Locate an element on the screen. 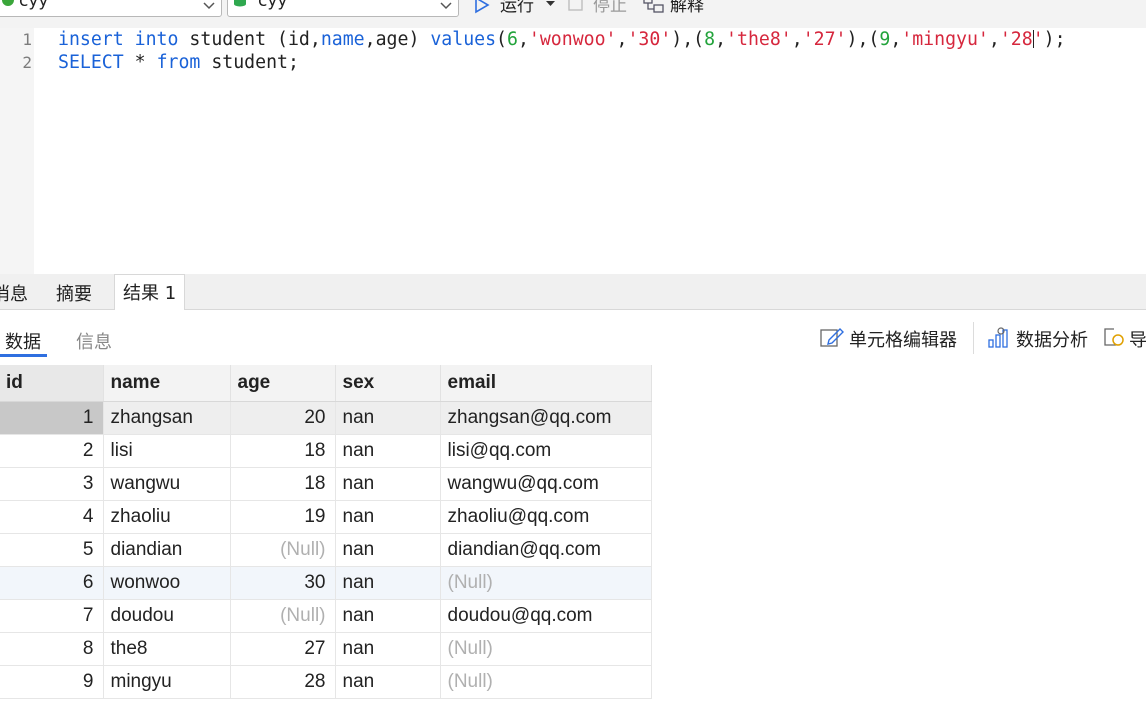 This screenshot has height=728, width=1146. database-icon is located at coordinates (240, 6).